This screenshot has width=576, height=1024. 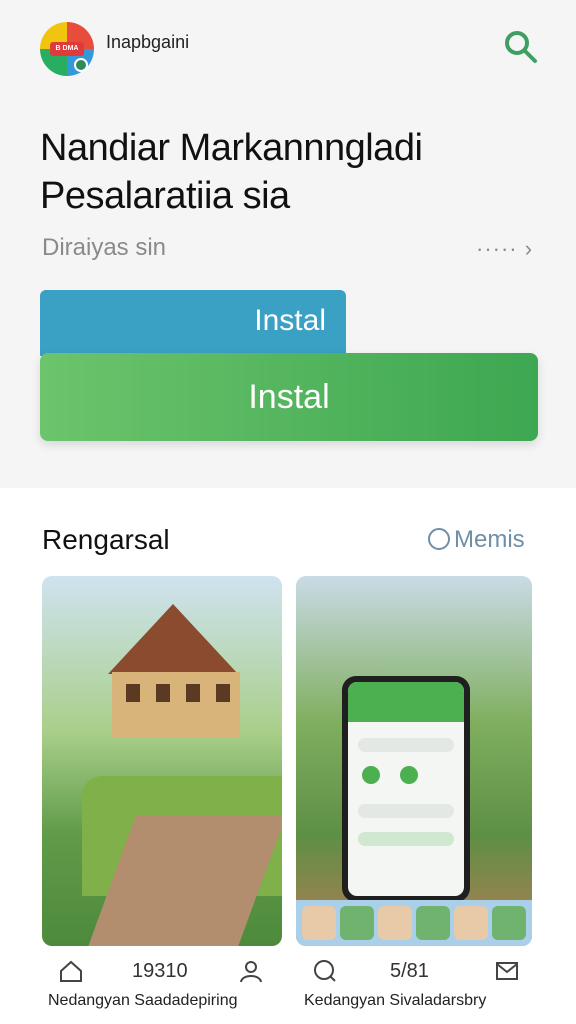 I want to click on phone-screen, so click(x=406, y=789).